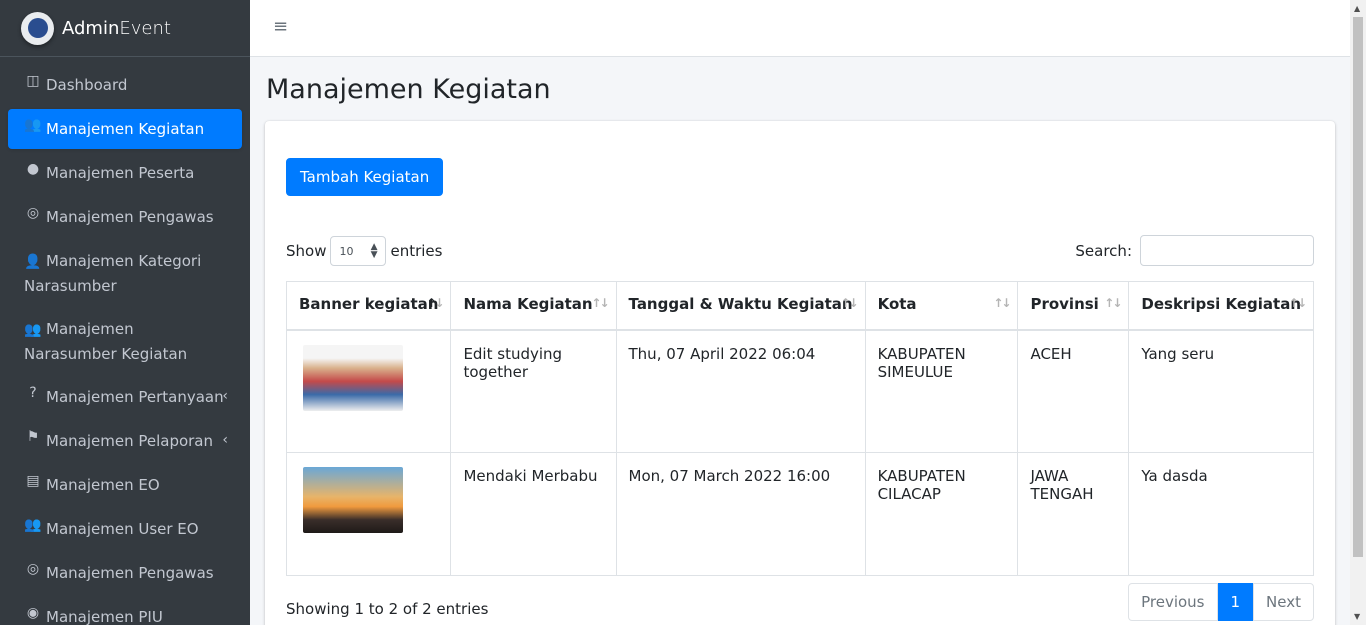 This screenshot has width=1366, height=625. I want to click on sort-asc-icon: ↑↓, so click(435, 303).